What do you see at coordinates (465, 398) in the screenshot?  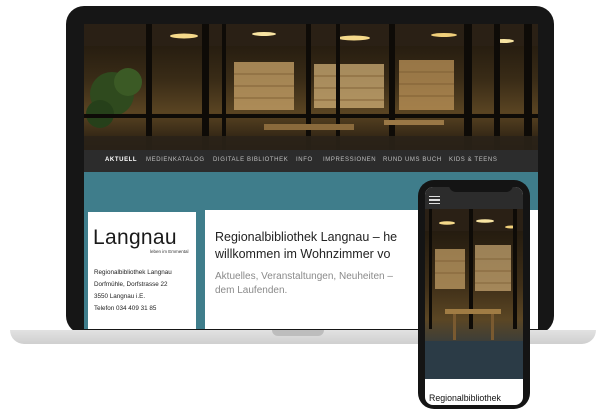 I see `mobile-page-title: Regionalbibliothek` at bounding box center [465, 398].